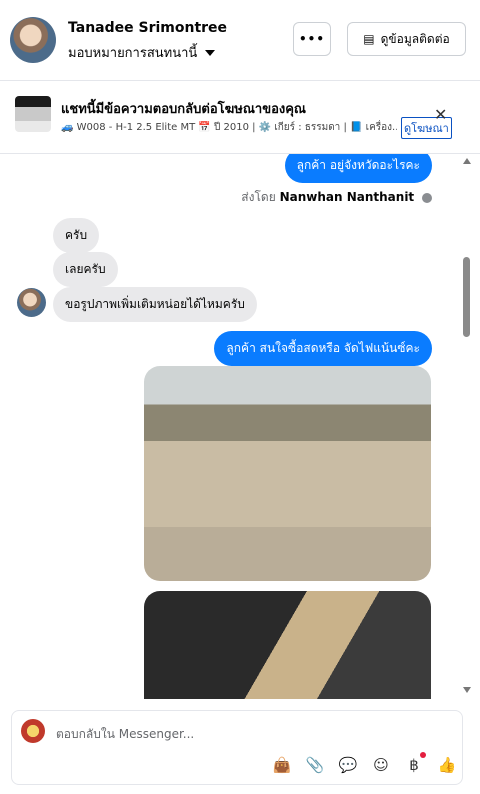 Image resolution: width=480 pixels, height=794 pixels. Describe the element at coordinates (155, 304) in the screenshot. I see `incoming-message: ขอรูปภาพเพิ่มเติมหน่อยได้ไหมครับ` at that location.